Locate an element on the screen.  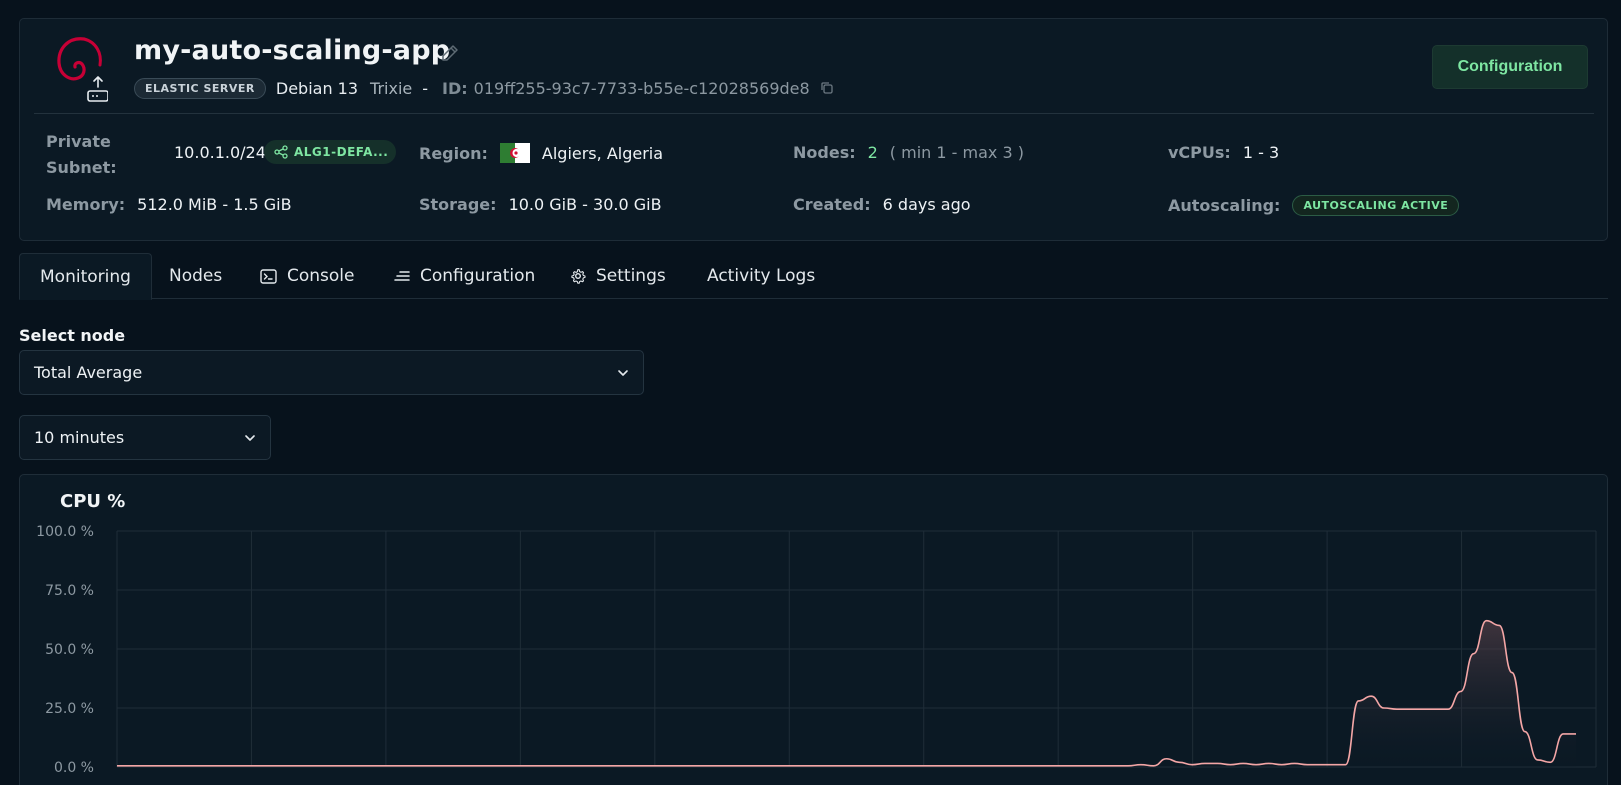
nodes-field: Nodes: 2 ( min 1 - max 3 ) is located at coordinates (908, 152).